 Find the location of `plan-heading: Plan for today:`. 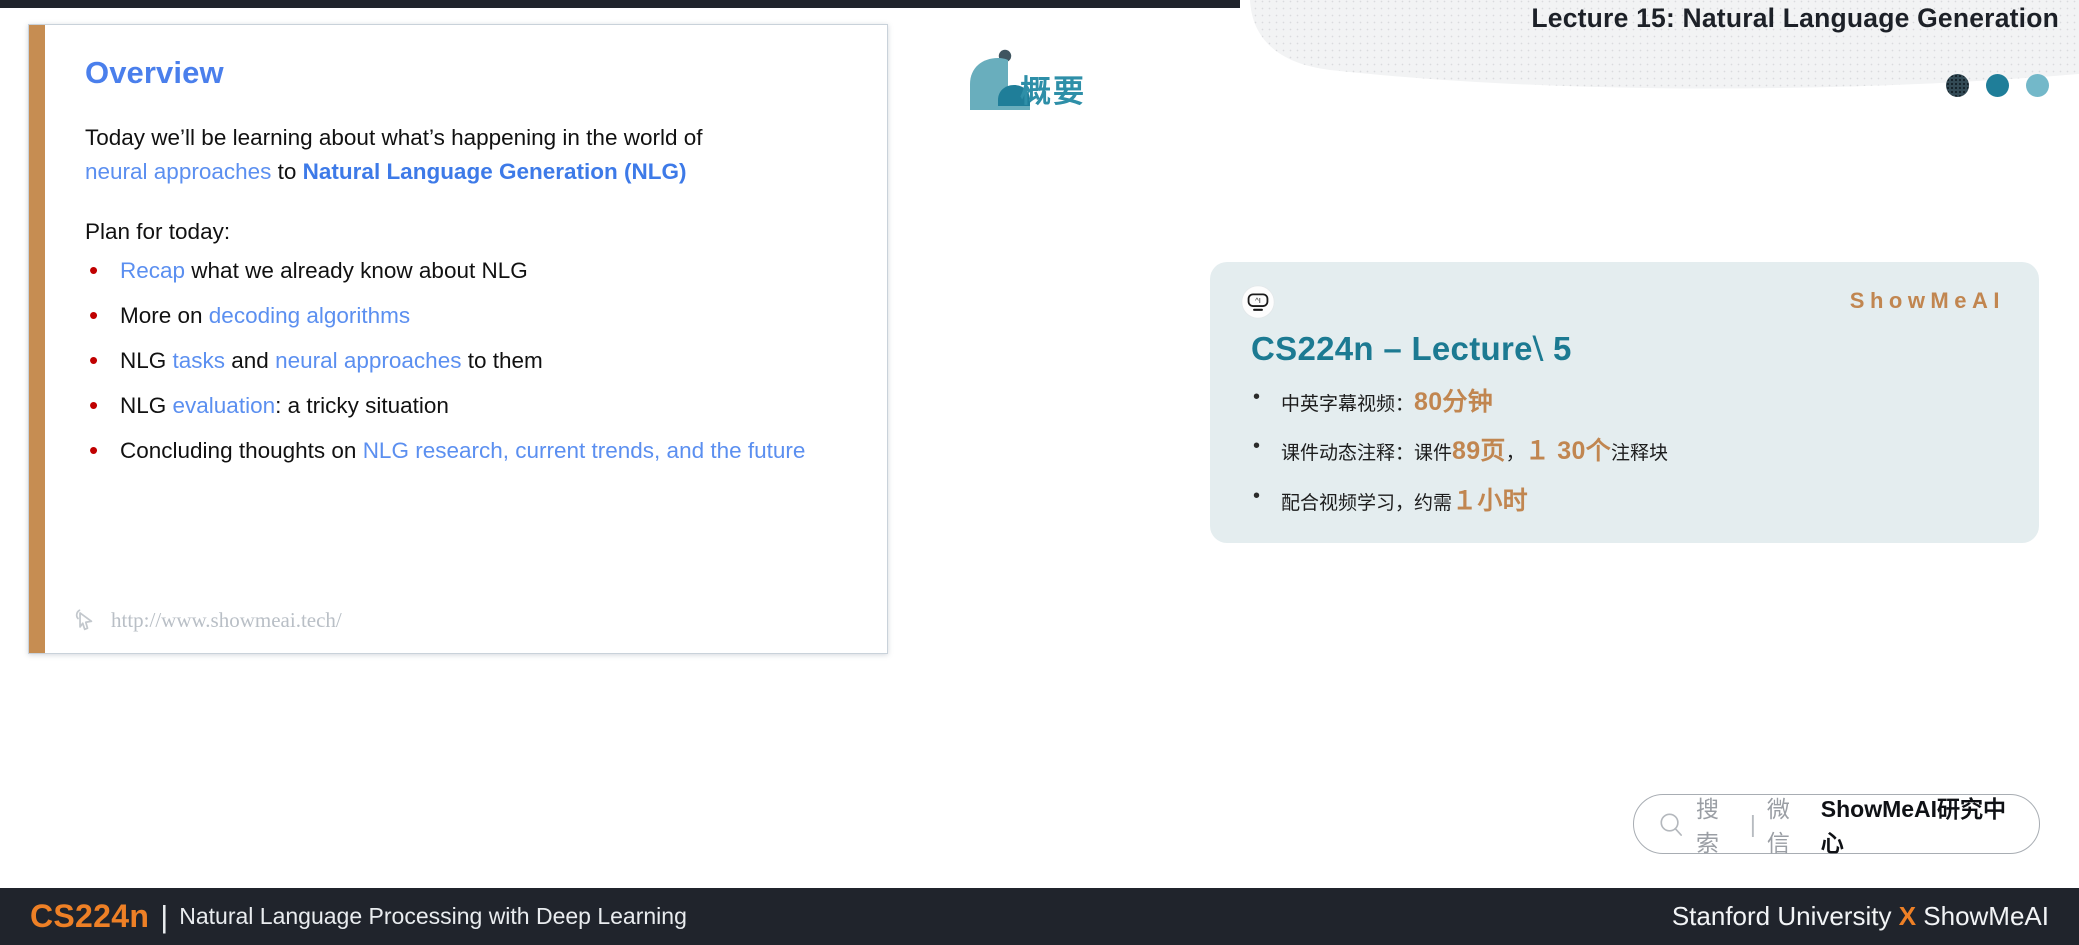

plan-heading: Plan for today: is located at coordinates (158, 232).